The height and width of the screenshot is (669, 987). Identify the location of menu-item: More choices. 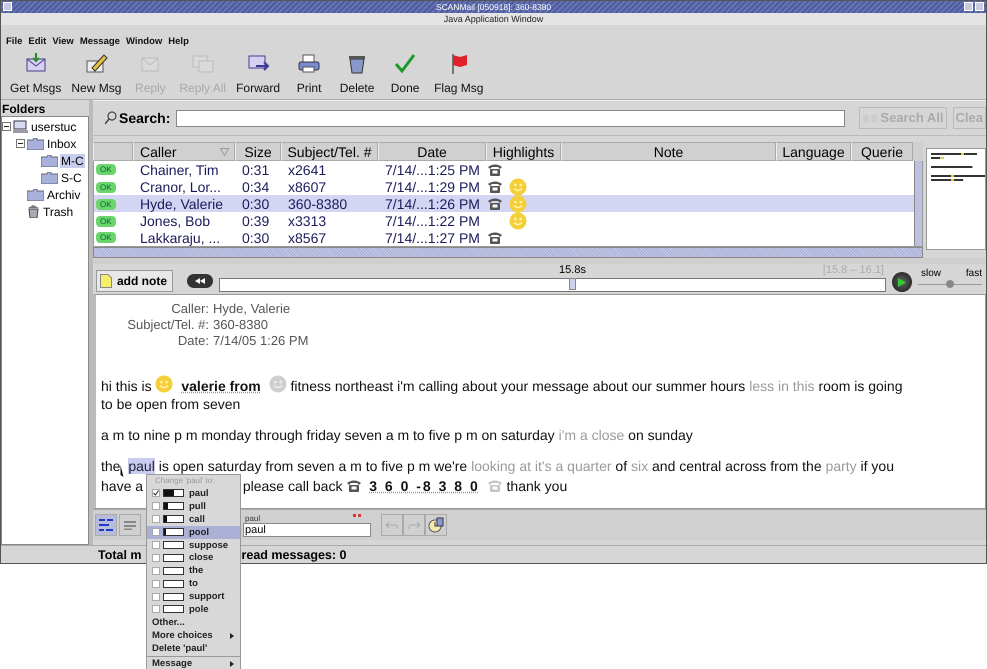
(193, 635).